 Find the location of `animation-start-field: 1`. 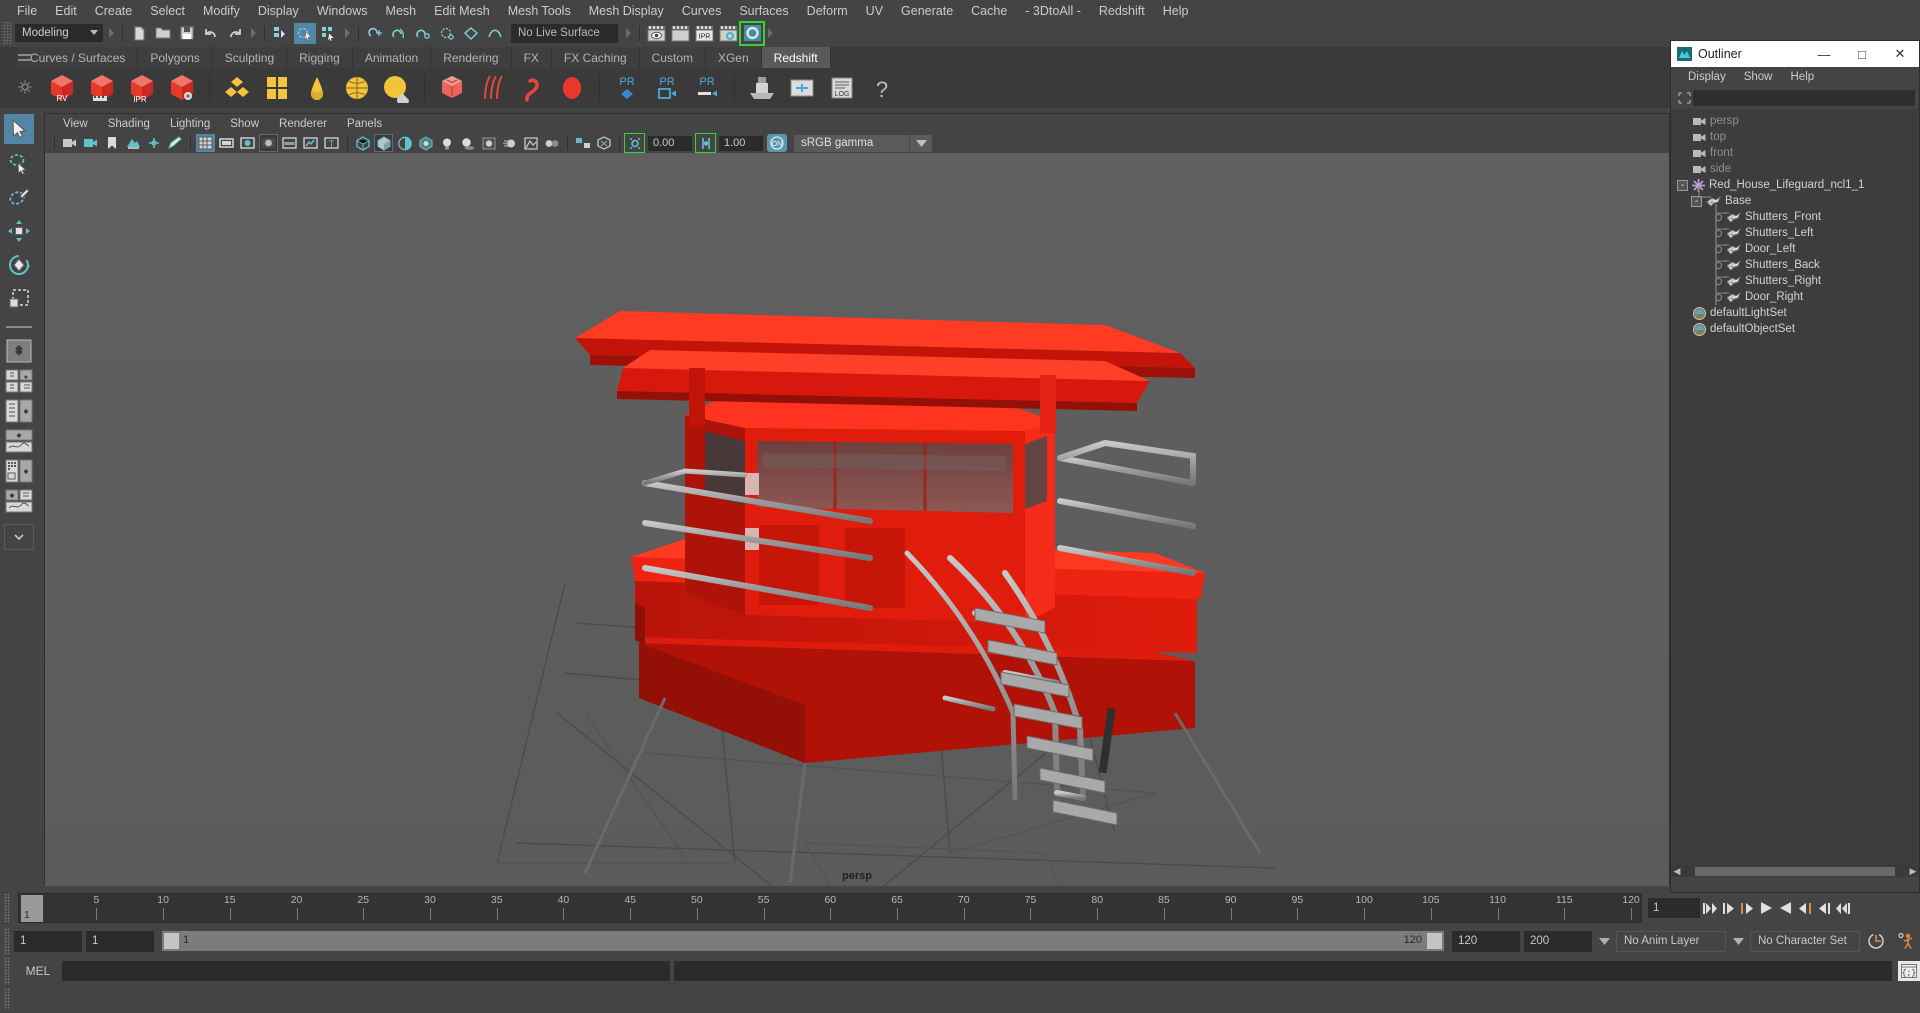

animation-start-field: 1 is located at coordinates (48, 941).